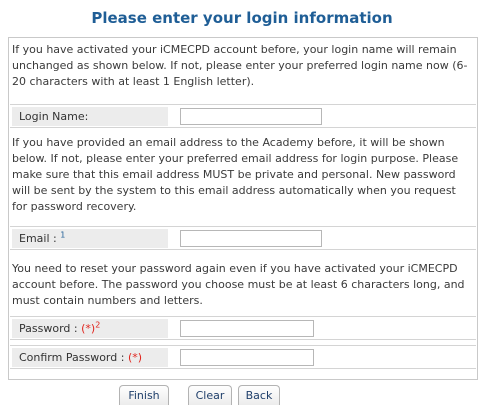 This screenshot has height=405, width=484. I want to click on email-row: Email : 1, so click(243, 238).